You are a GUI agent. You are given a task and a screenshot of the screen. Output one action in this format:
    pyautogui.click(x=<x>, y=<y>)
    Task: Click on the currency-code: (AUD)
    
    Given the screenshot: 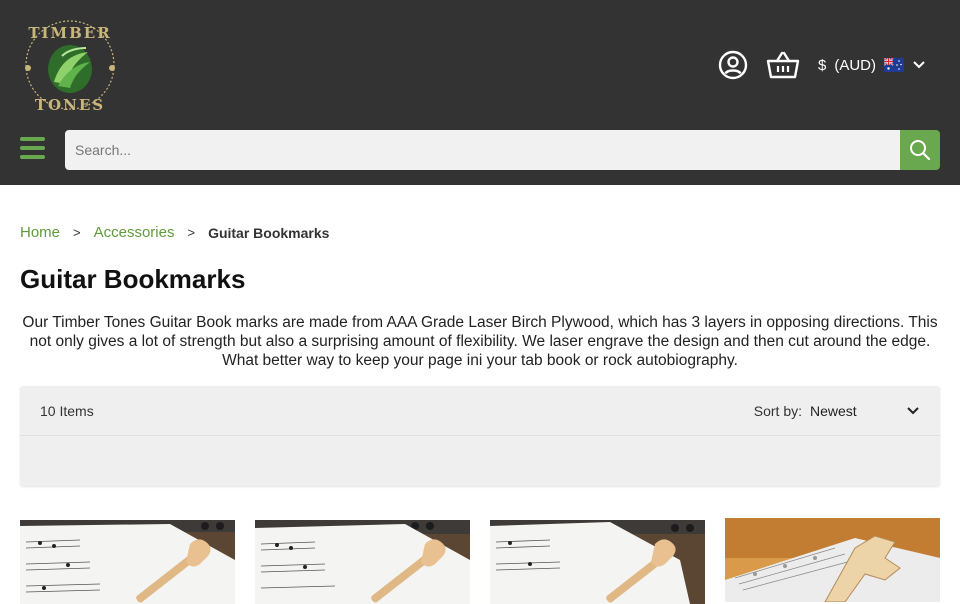 What is the action you would take?
    pyautogui.click(x=855, y=65)
    